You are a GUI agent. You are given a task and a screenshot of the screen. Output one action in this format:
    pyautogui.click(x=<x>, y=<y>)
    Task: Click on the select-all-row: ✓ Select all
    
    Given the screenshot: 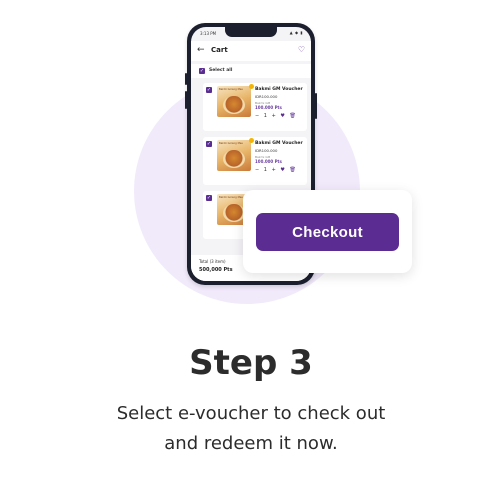 What is the action you would take?
    pyautogui.click(x=251, y=71)
    